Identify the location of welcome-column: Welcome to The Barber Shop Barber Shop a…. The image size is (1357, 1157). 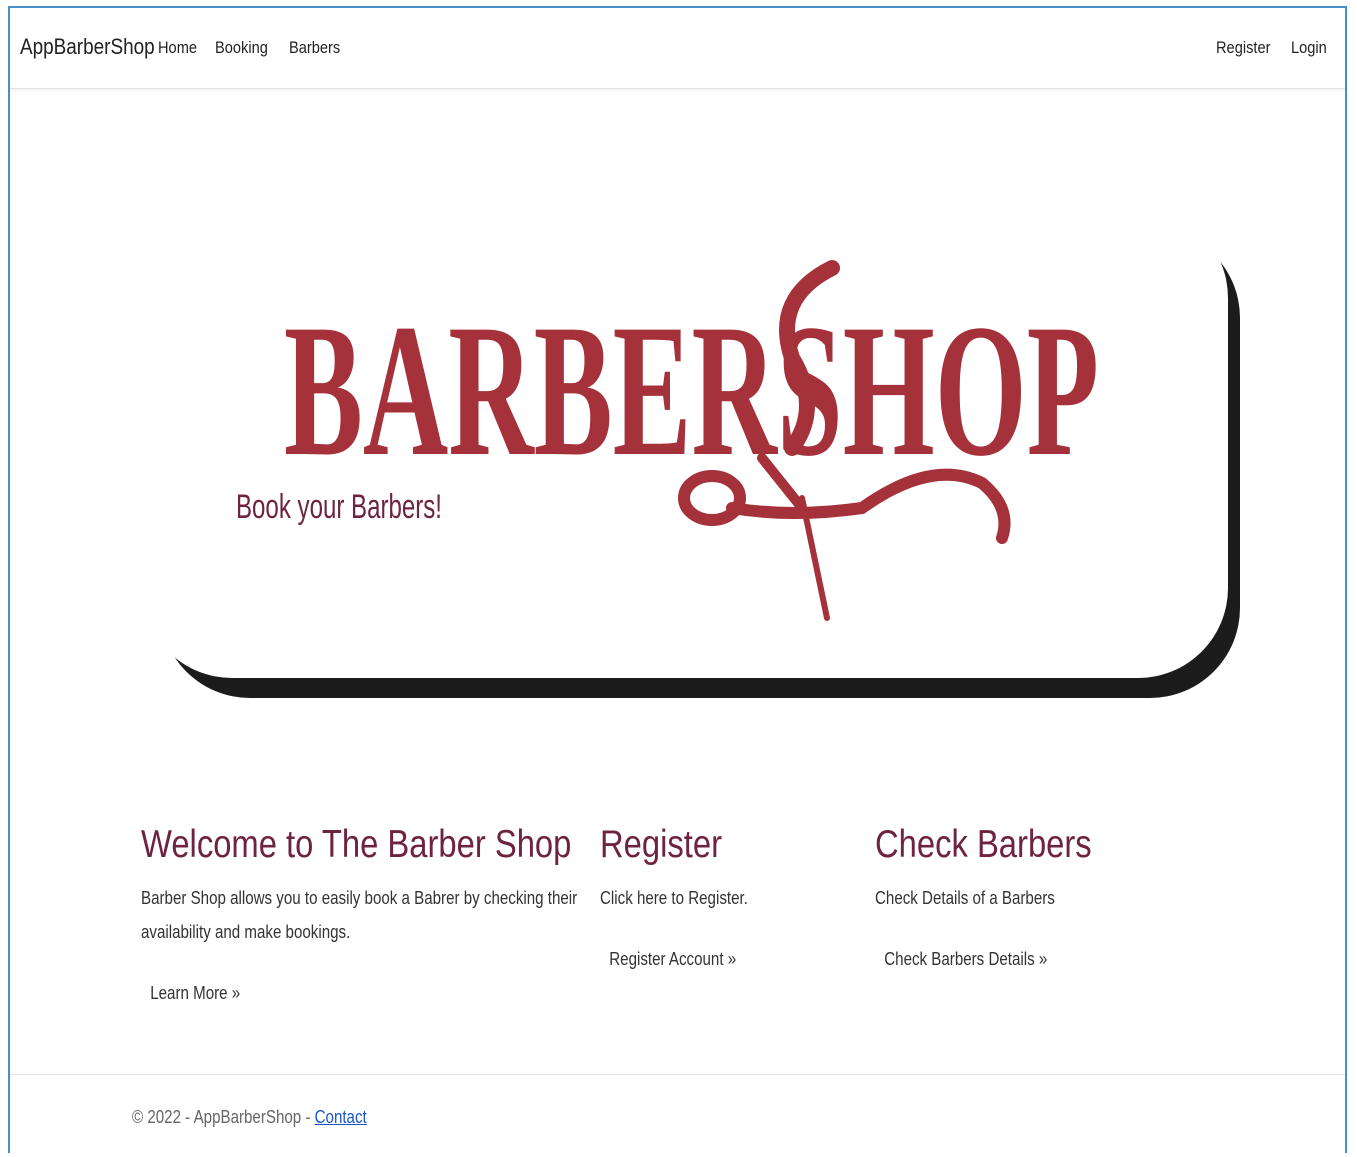
(400, 917).